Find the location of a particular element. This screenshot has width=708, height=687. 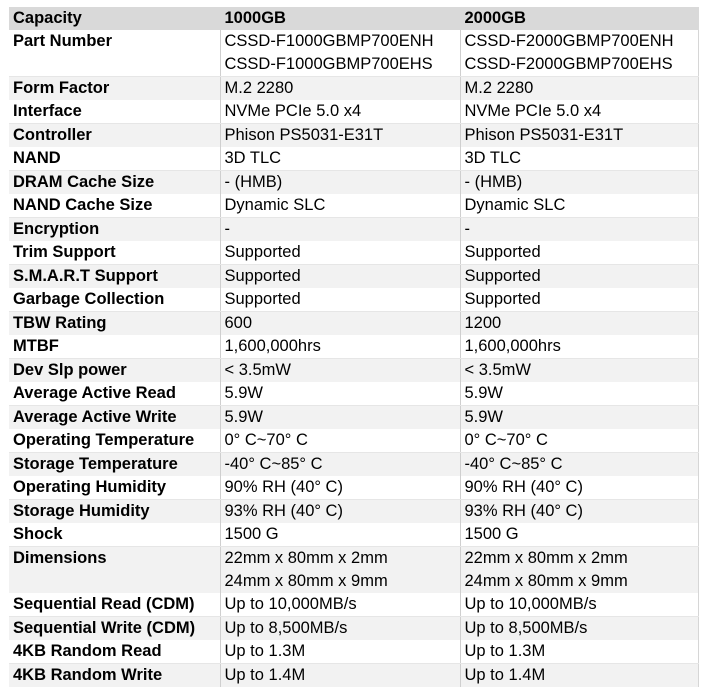

spec-value-2000gb: - is located at coordinates (579, 230).